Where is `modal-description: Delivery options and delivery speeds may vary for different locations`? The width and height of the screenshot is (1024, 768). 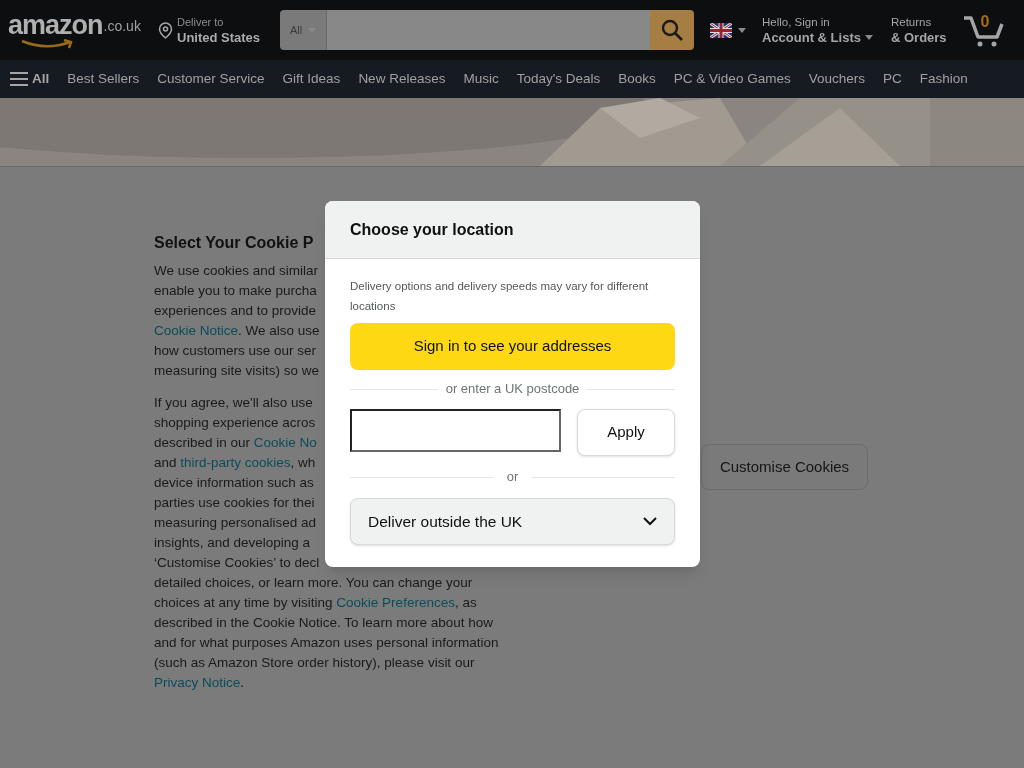 modal-description: Delivery options and delivery speeds may vary for different locations is located at coordinates (500, 296).